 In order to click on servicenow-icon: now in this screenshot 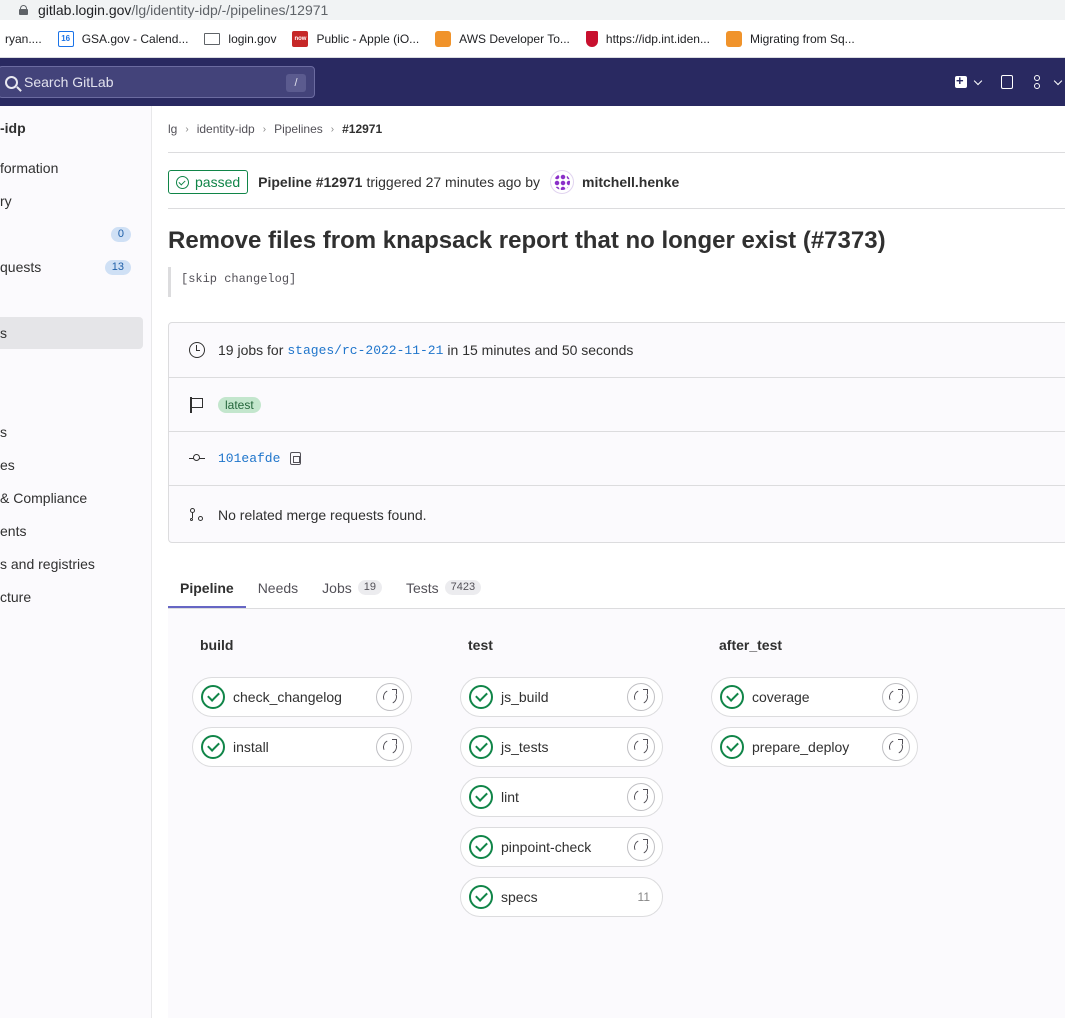, I will do `click(300, 38)`.